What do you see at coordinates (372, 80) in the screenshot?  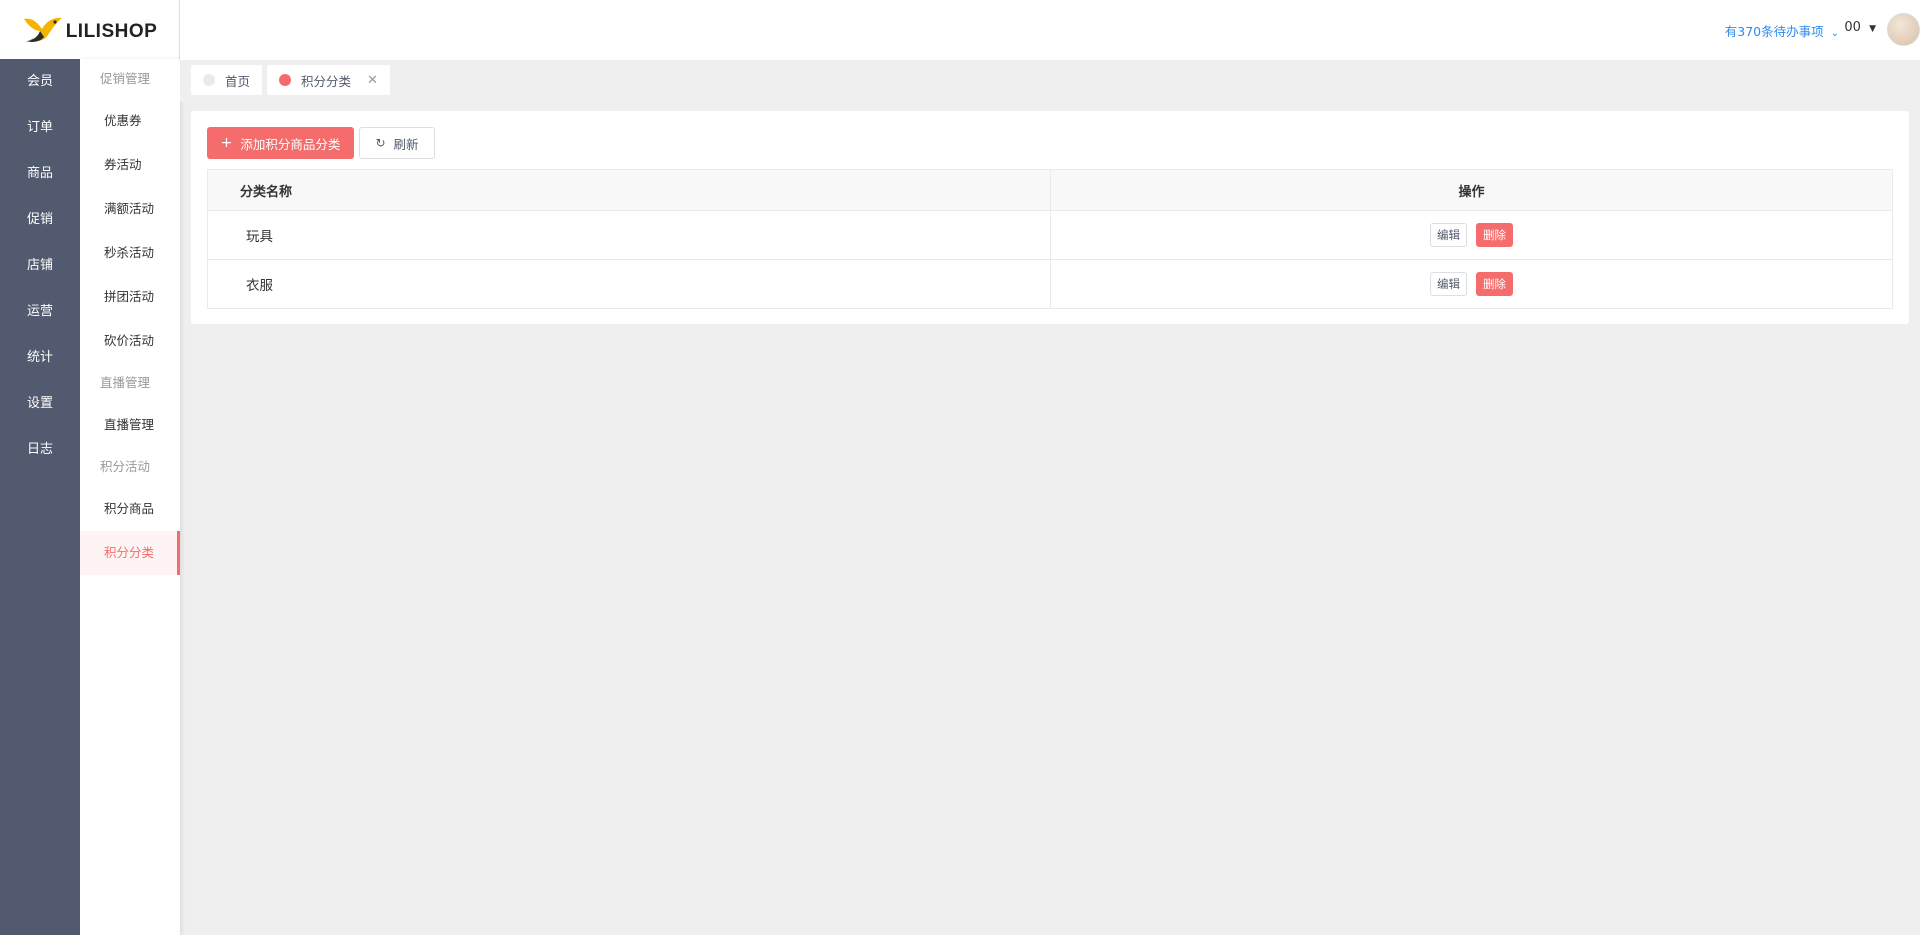 I see `close-icon: ✕` at bounding box center [372, 80].